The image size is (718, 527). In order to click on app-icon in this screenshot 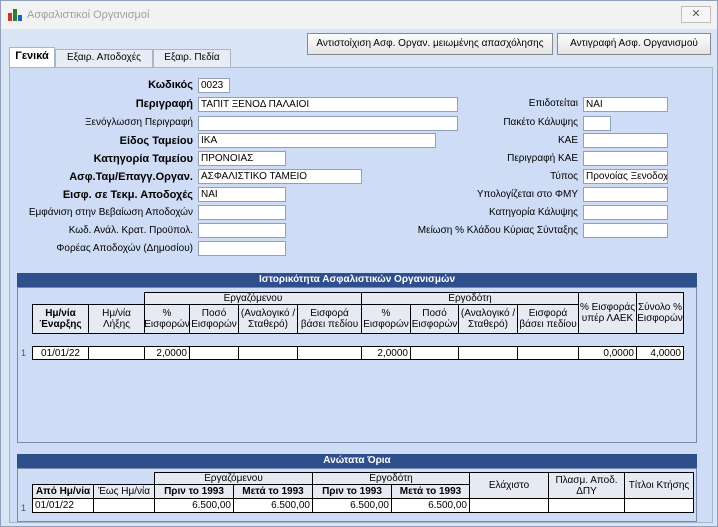, I will do `click(15, 15)`.